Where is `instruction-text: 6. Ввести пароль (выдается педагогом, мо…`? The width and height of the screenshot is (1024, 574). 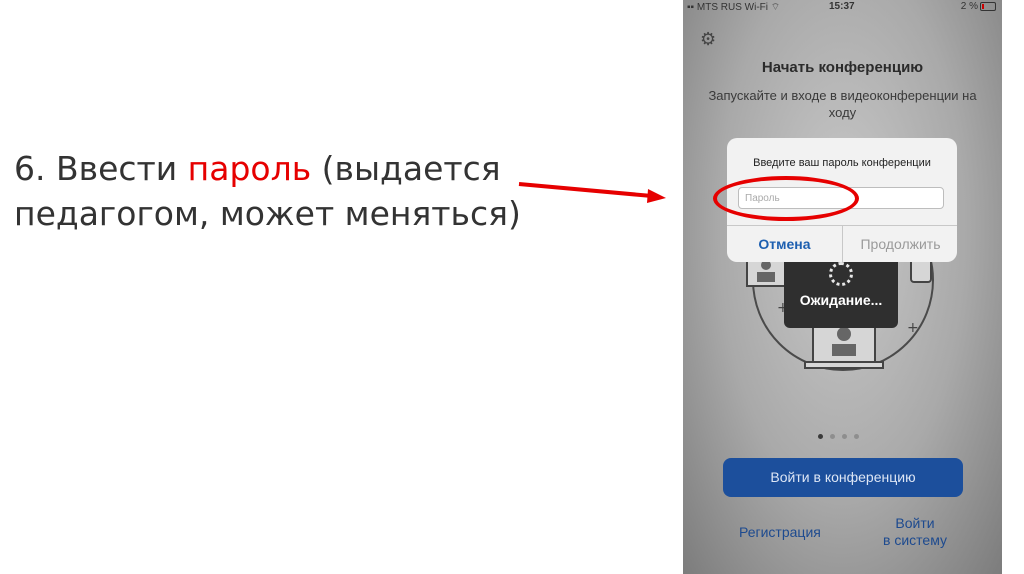
instruction-text: 6. Ввести пароль (выдается педагогом, мо… is located at coordinates (274, 191).